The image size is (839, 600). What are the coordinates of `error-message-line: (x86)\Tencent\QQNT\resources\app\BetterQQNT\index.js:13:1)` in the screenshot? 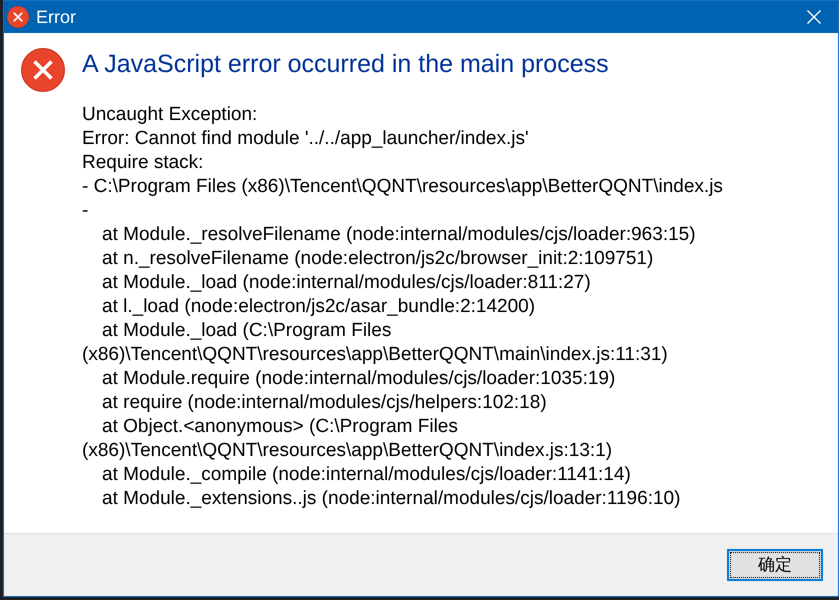 It's located at (347, 451).